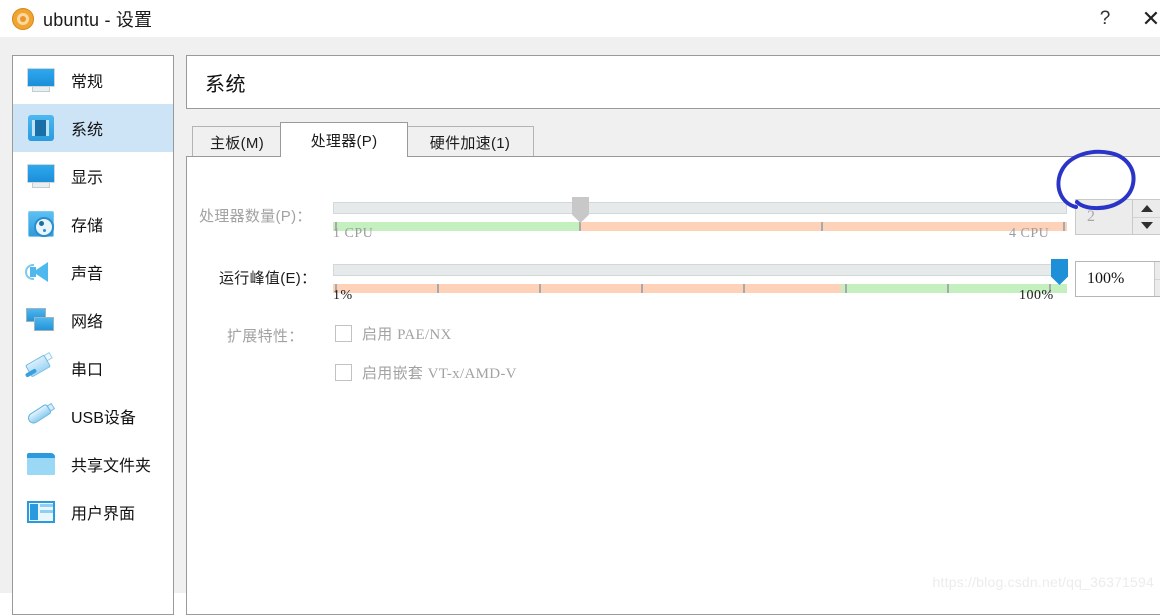 The image size is (1160, 615). What do you see at coordinates (439, 373) in the screenshot?
I see `enable-nested-vtx-label: 启用嵌套 VT-x/AMD-V` at bounding box center [439, 373].